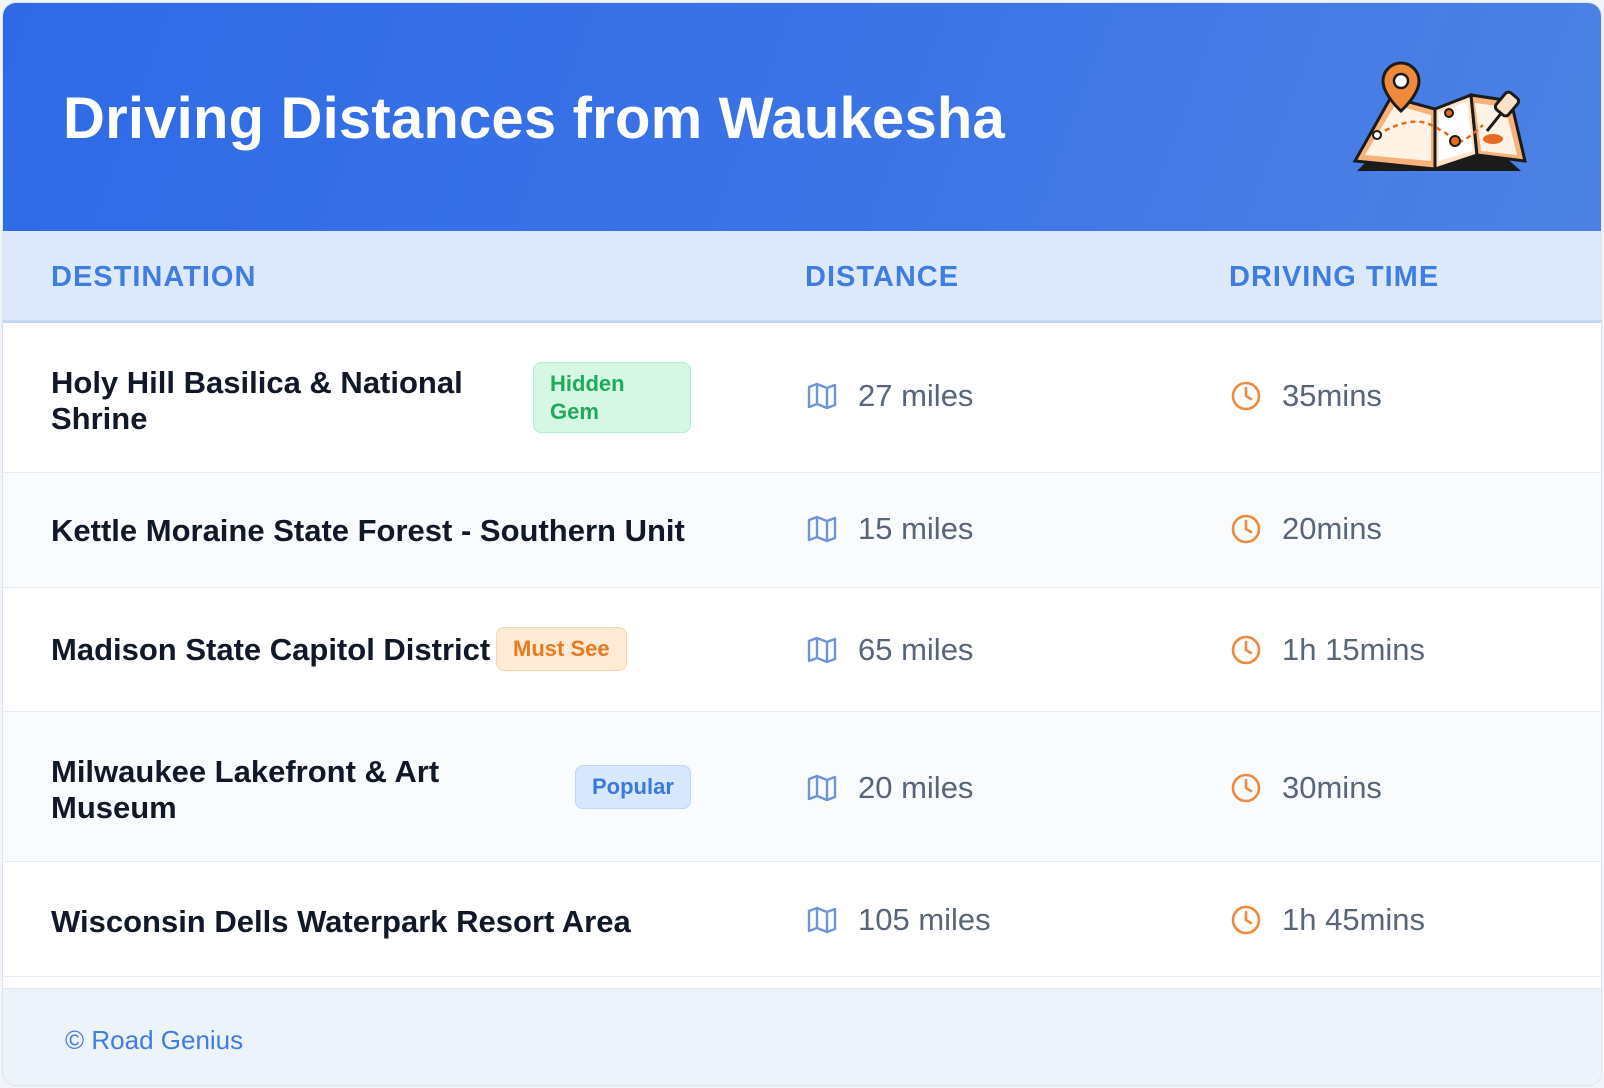  I want to click on distance-cell: 20 miles, so click(889, 788).